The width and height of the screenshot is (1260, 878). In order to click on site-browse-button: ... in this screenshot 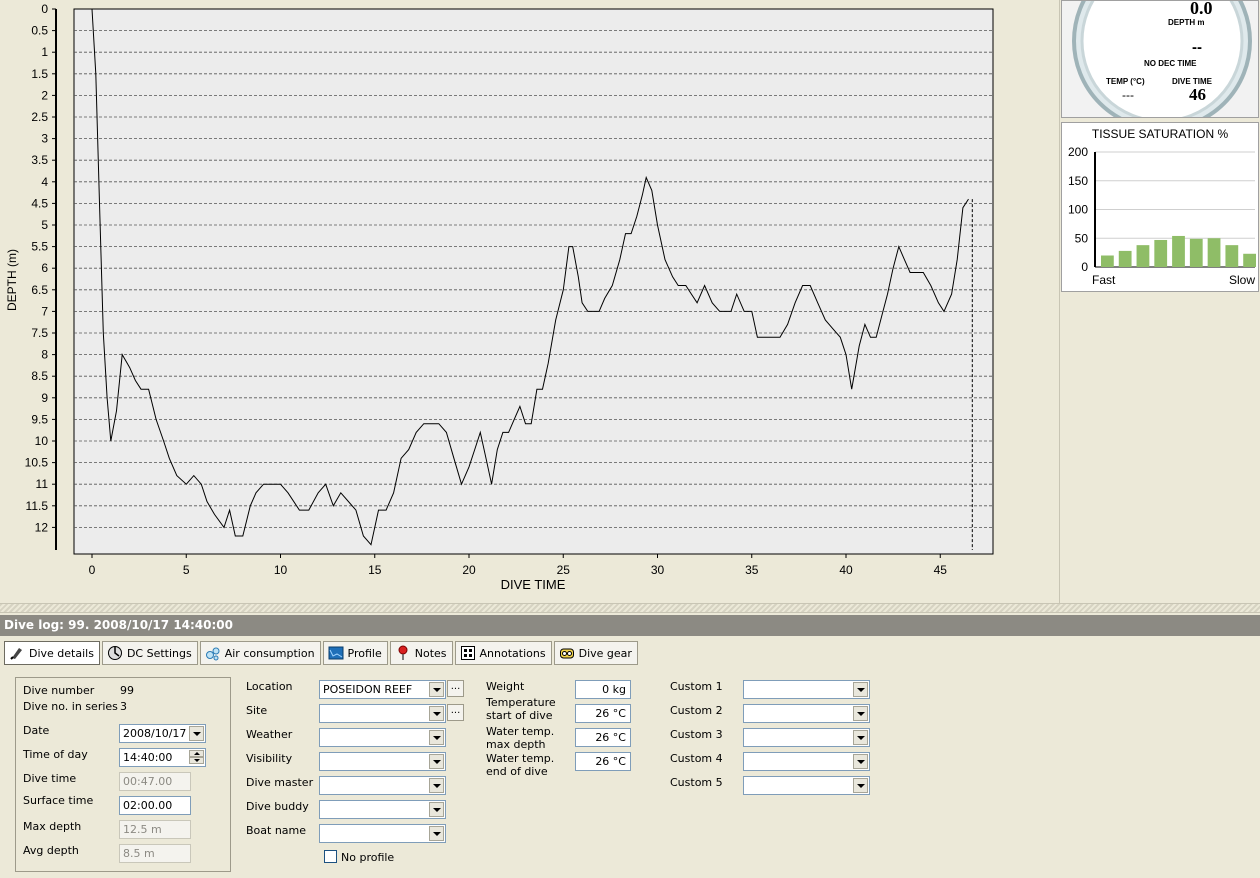, I will do `click(455, 712)`.